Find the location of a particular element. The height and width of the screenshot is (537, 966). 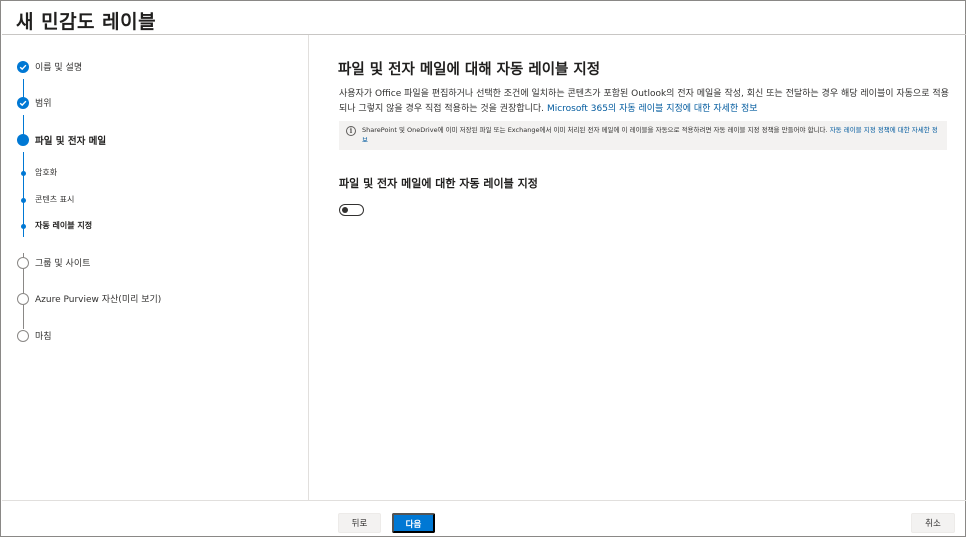

step-label: 자동 레이블 지정 is located at coordinates (64, 225).